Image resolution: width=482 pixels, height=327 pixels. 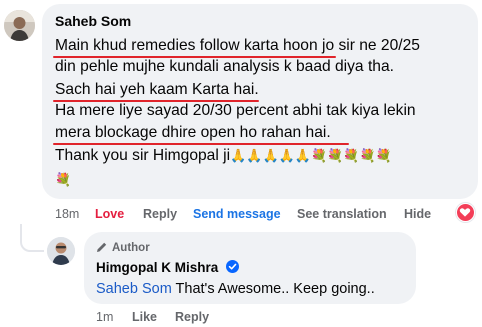 I want to click on comment-text: Thank you sir Himgopal ji, so click(x=143, y=155).